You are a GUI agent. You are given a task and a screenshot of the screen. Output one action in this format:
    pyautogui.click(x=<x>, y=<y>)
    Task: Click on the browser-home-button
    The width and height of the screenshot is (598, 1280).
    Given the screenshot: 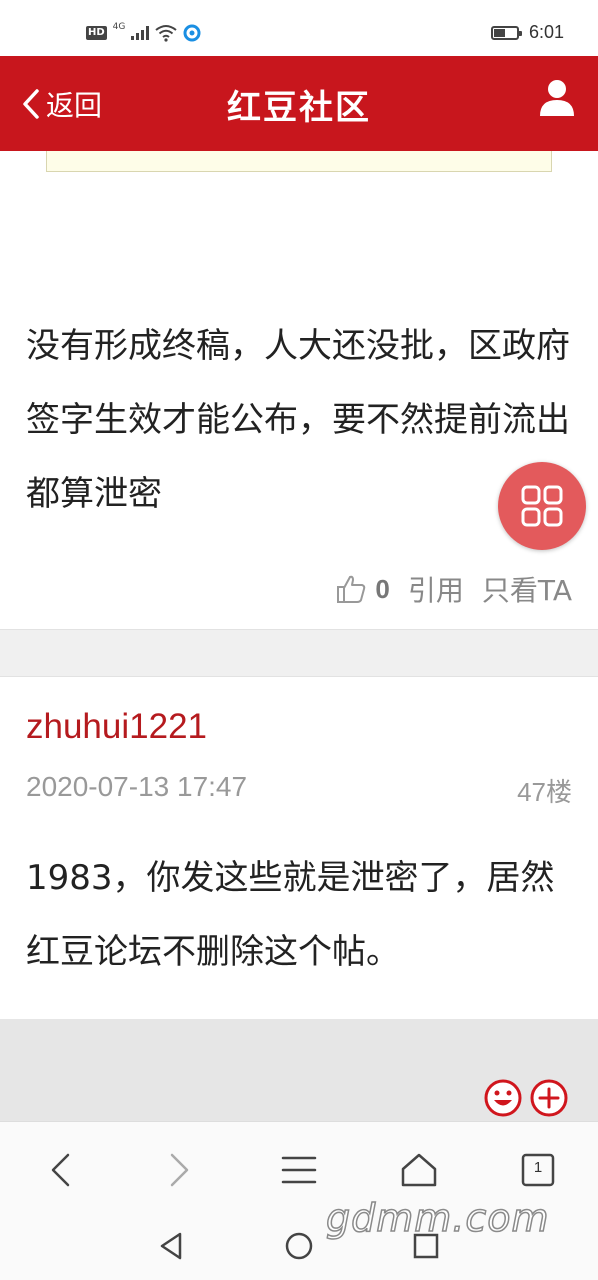 What is the action you would take?
    pyautogui.click(x=419, y=1170)
    